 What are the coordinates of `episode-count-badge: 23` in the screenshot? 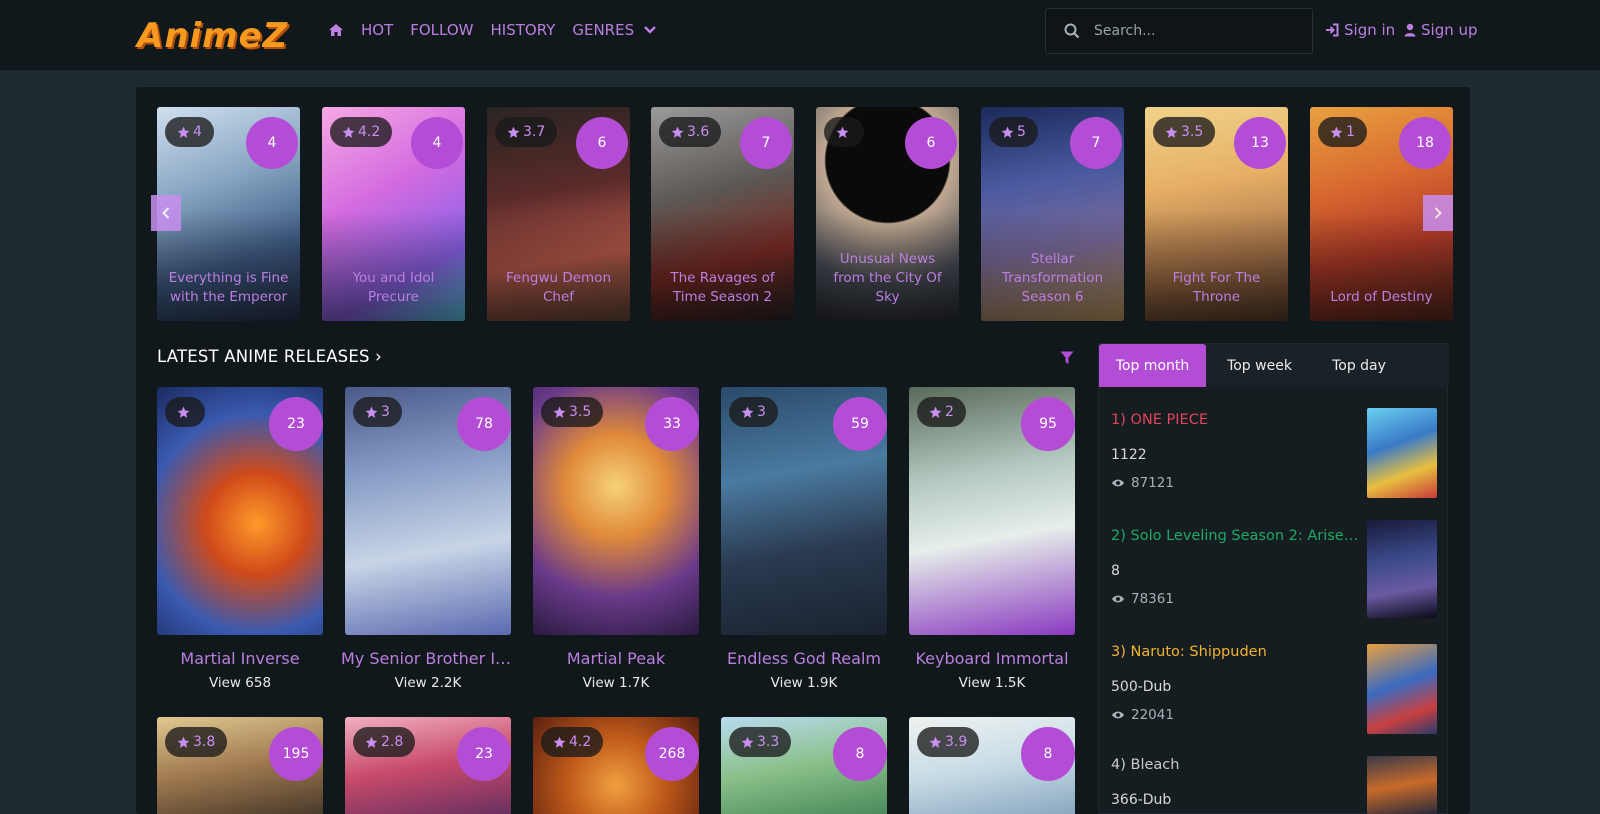 It's located at (484, 754).